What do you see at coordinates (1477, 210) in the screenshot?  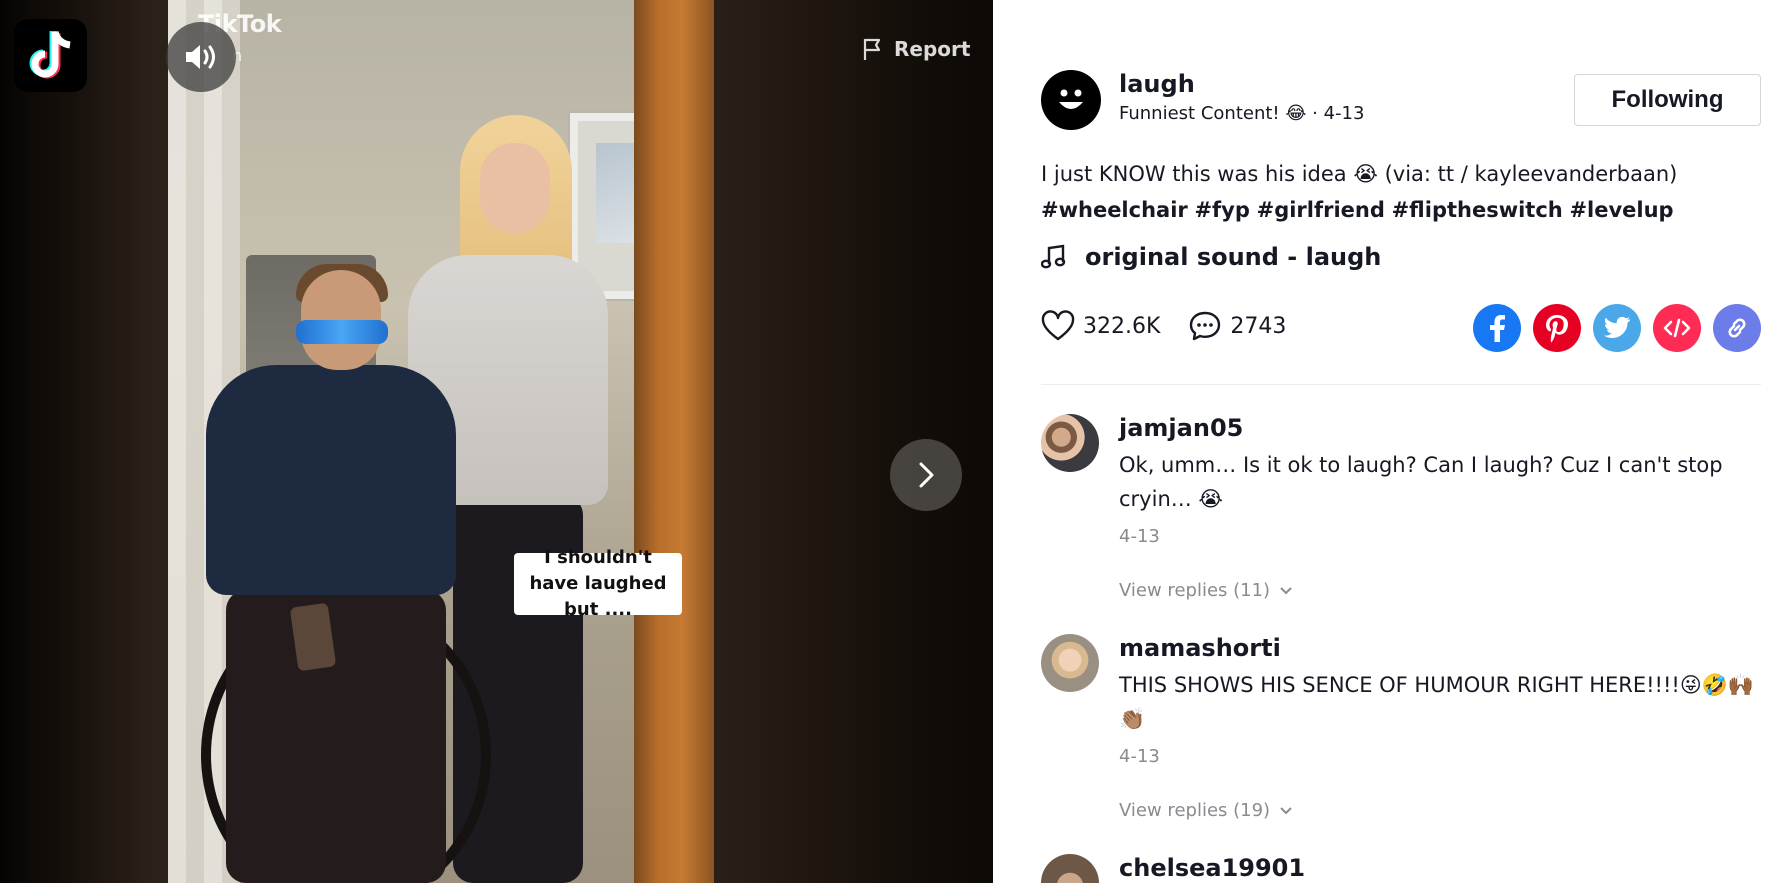 I see `hashtag-link: #fliptheswitch` at bounding box center [1477, 210].